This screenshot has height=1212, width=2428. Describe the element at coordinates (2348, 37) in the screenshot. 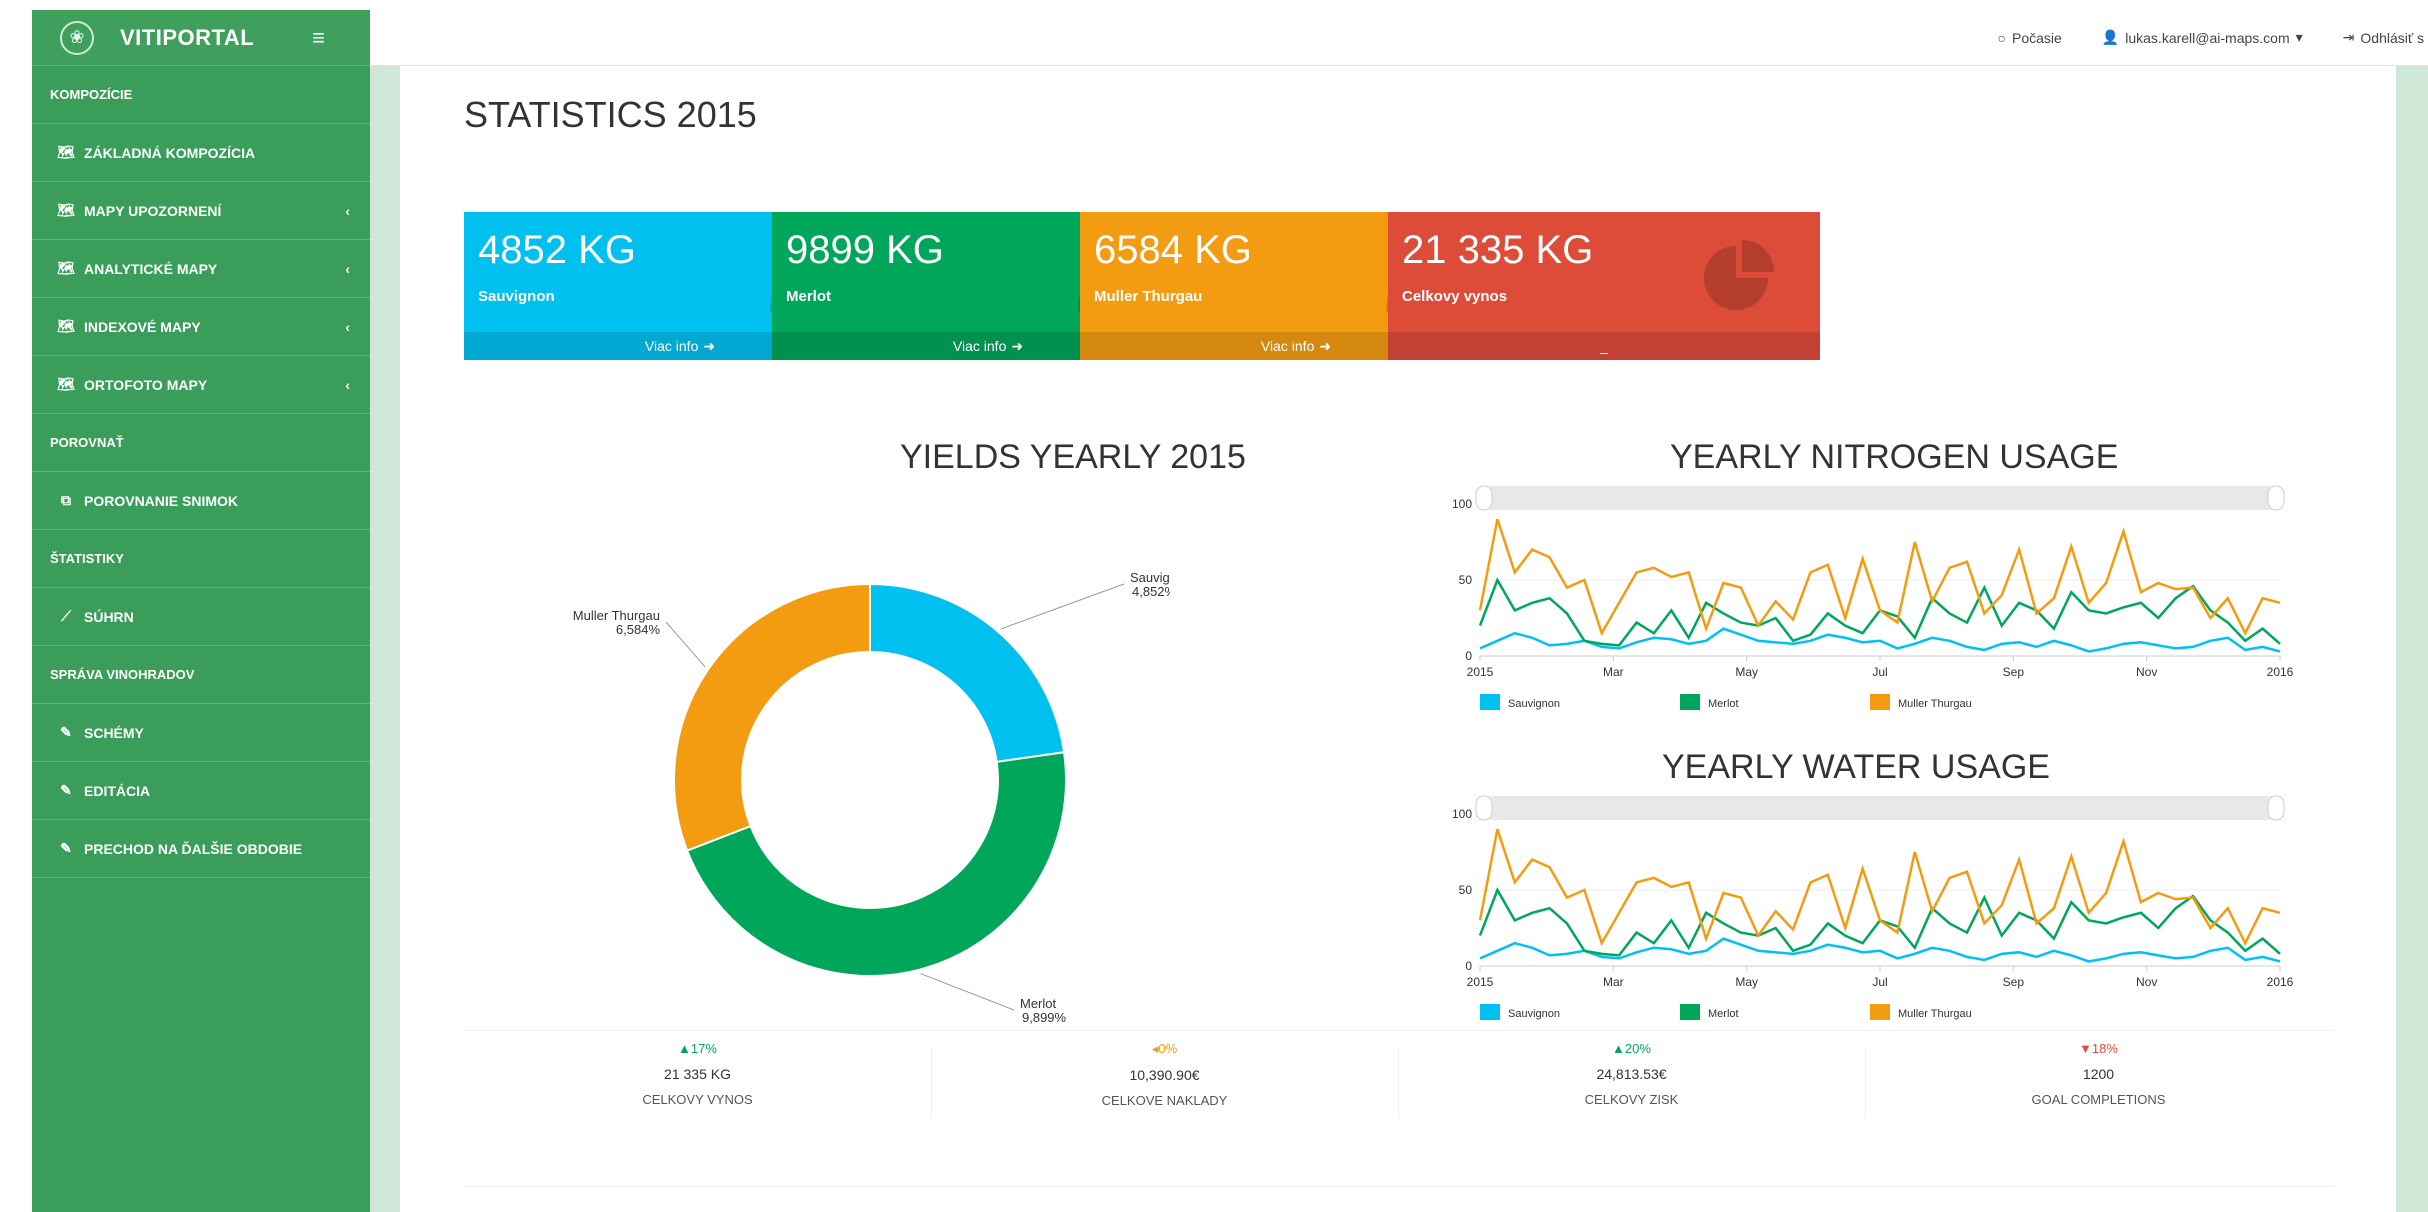

I see `logout-icon: ⇥` at that location.